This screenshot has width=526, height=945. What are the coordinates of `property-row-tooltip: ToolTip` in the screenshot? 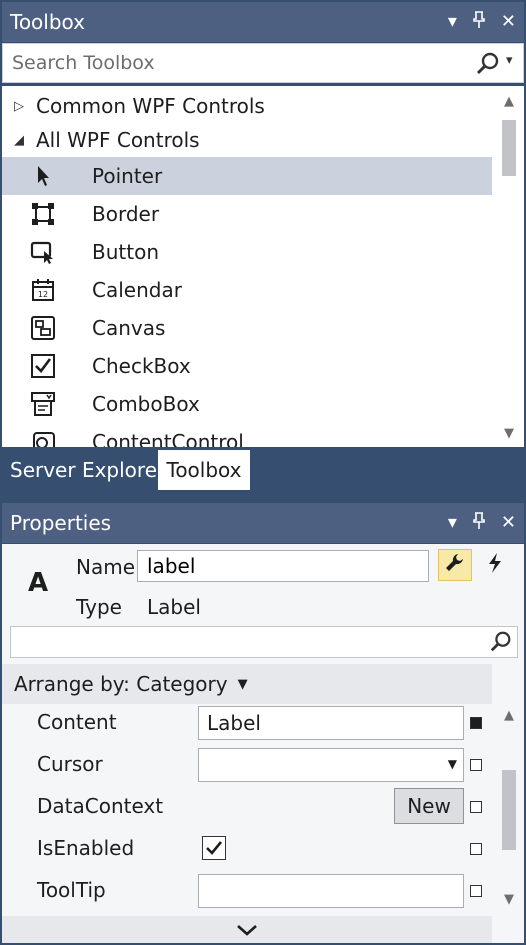 It's located at (247, 891).